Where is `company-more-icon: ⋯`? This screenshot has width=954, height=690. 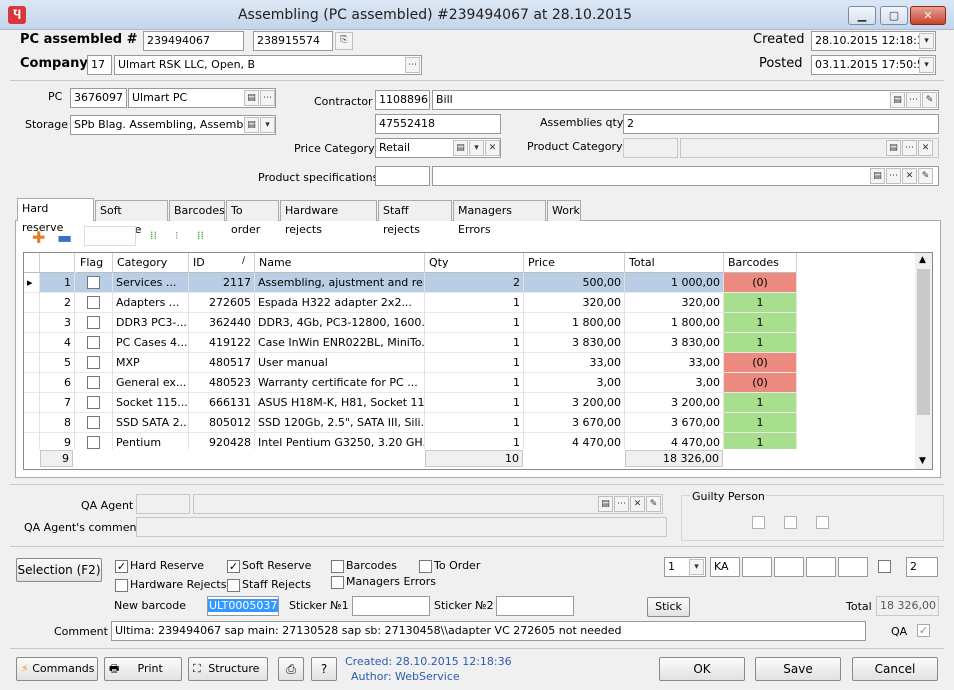
company-more-icon: ⋯ is located at coordinates (412, 65).